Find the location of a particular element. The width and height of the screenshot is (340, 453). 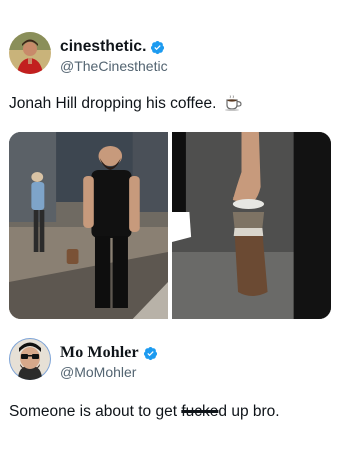

tweet-text-content: Jonah Hill dropping his coffee. is located at coordinates (113, 103).